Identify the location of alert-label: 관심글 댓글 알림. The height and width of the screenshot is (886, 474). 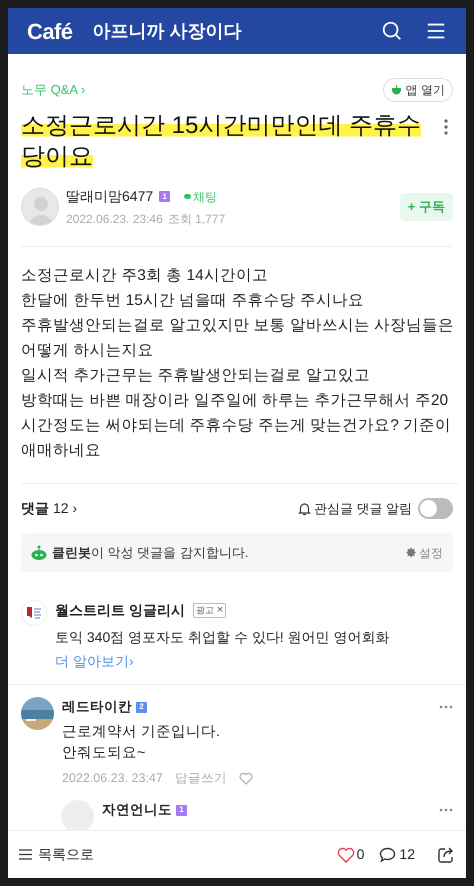
(363, 509).